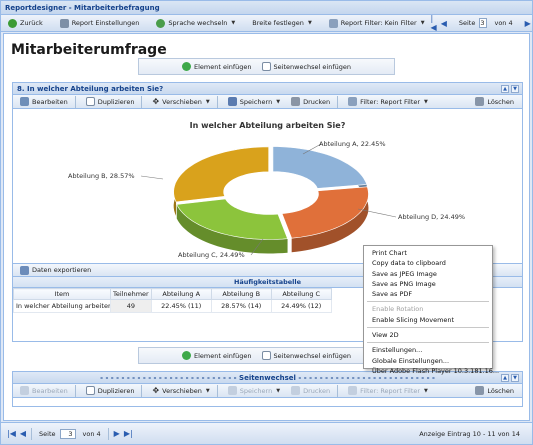 The image size is (533, 445). Describe the element at coordinates (131, 306) in the screenshot. I see `table-cell: 49` at that location.